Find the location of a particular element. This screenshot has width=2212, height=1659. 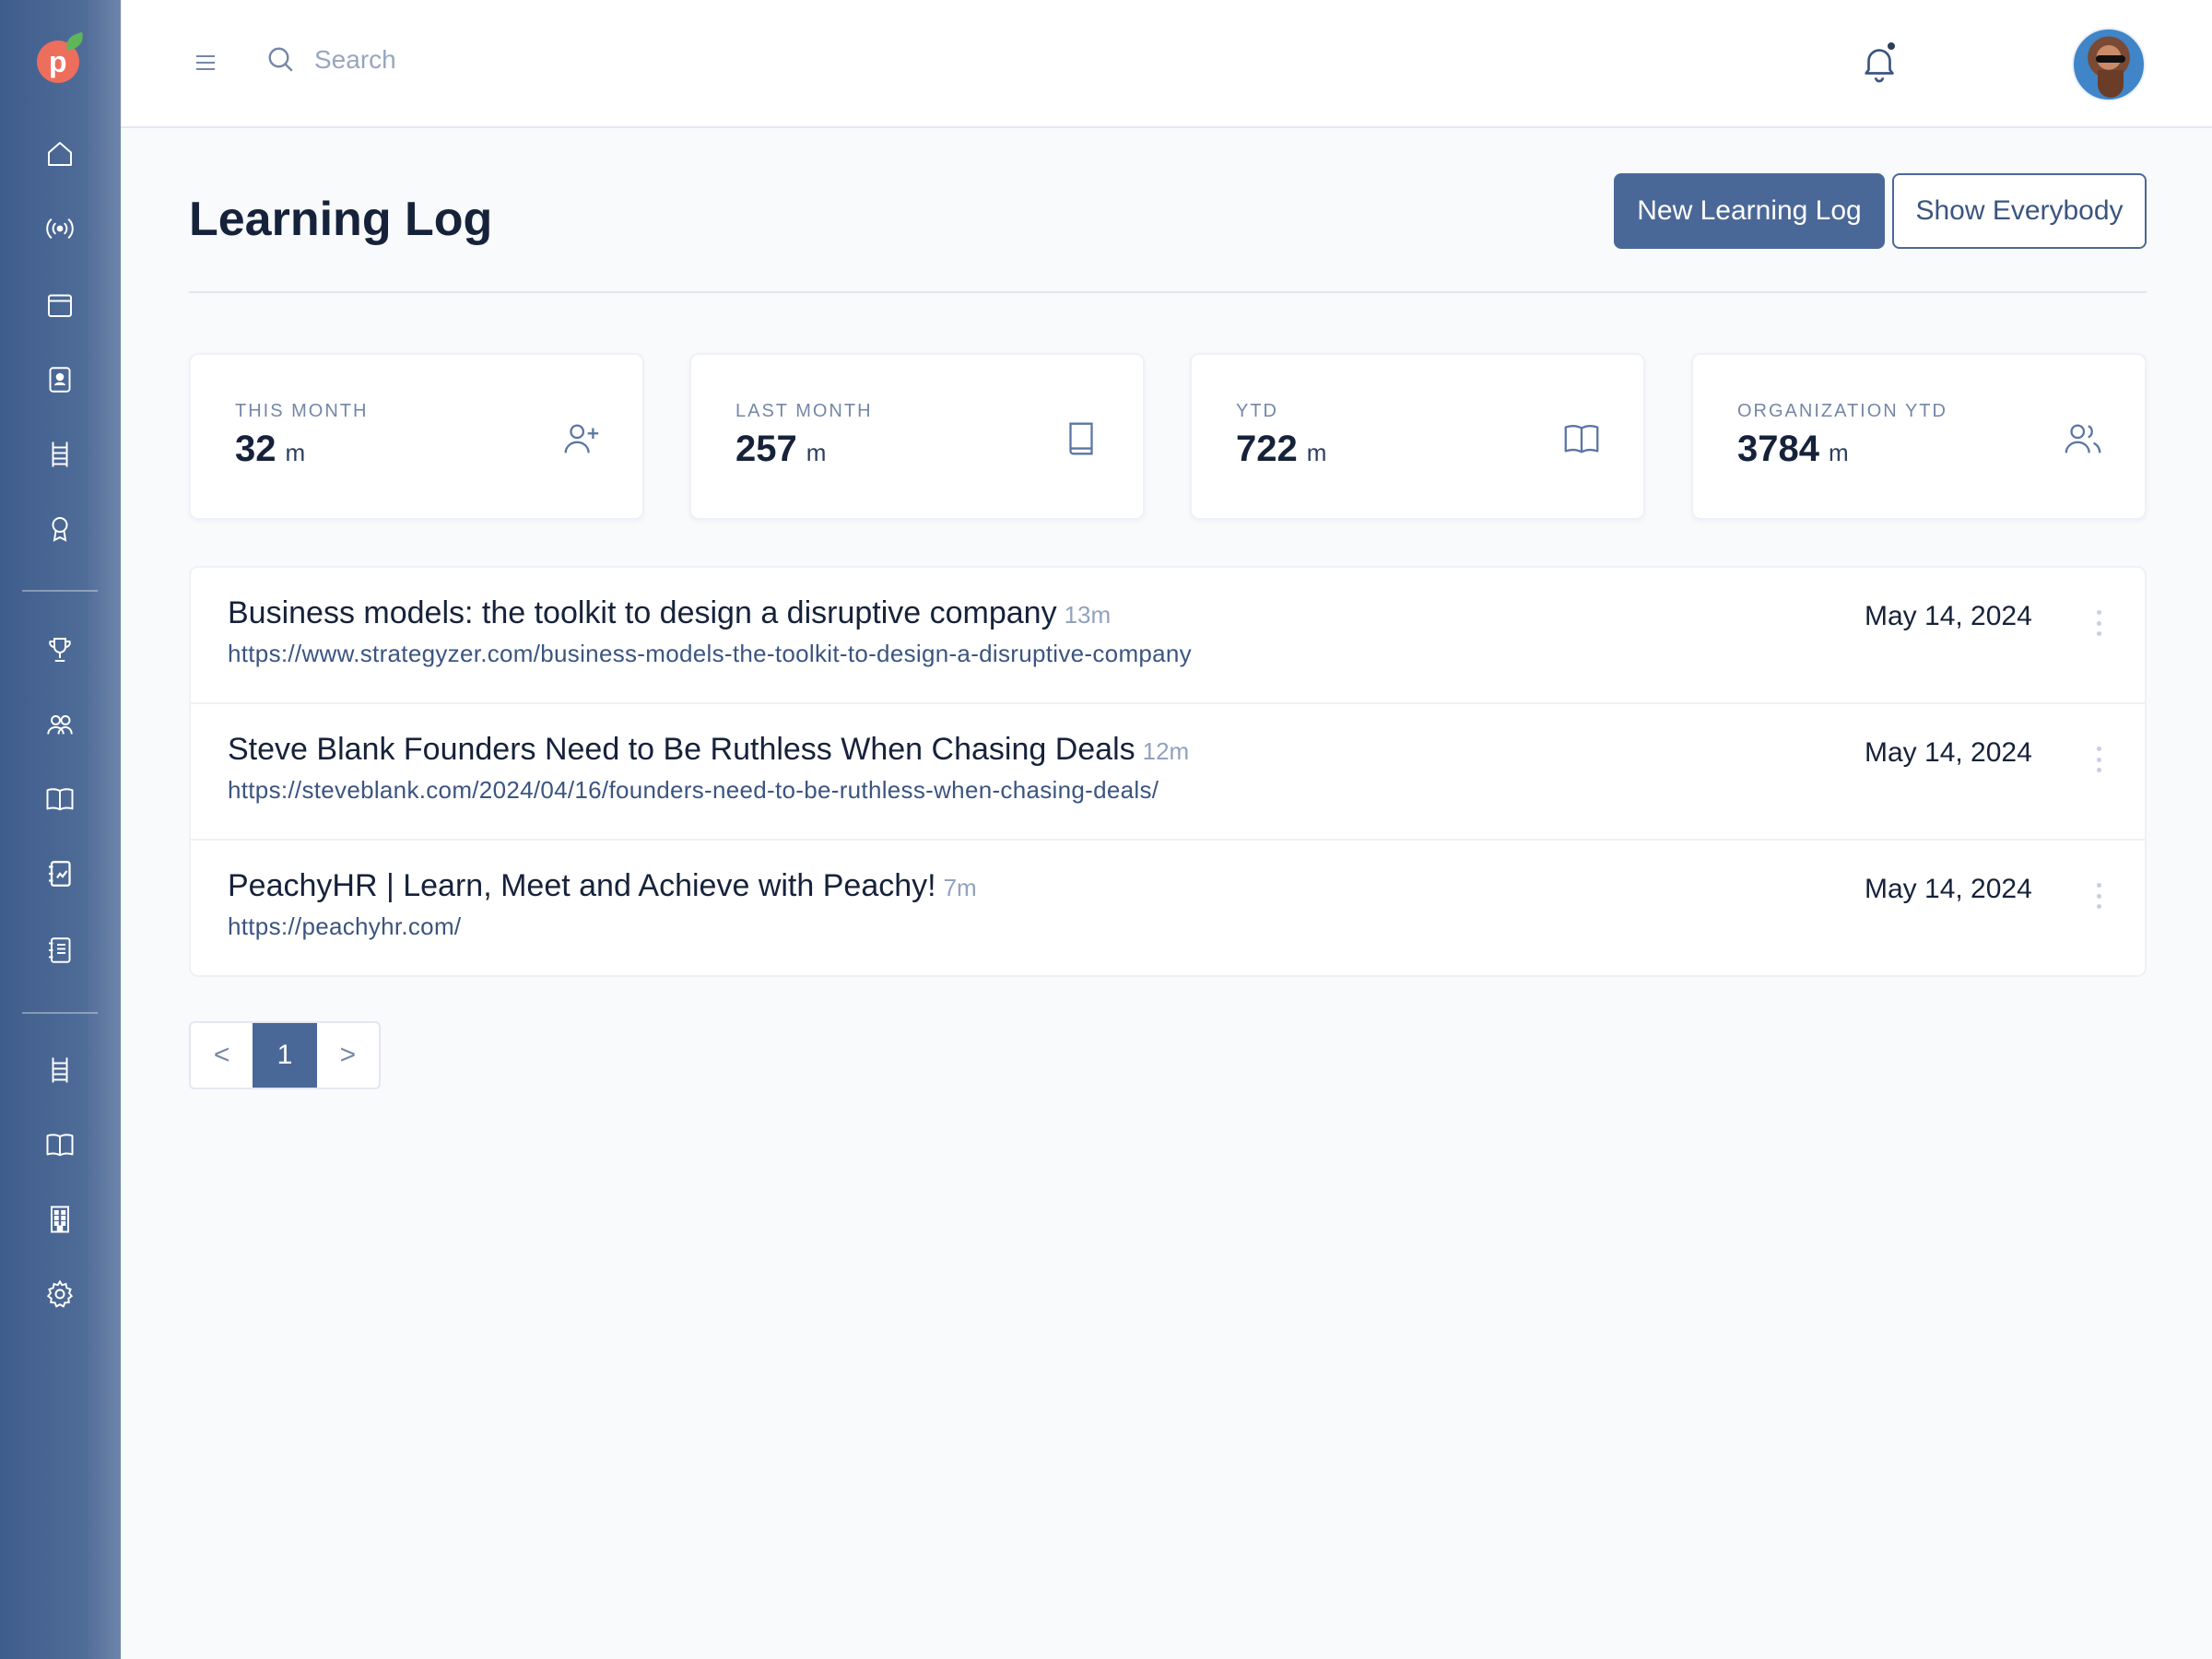

award-icon is located at coordinates (60, 529).